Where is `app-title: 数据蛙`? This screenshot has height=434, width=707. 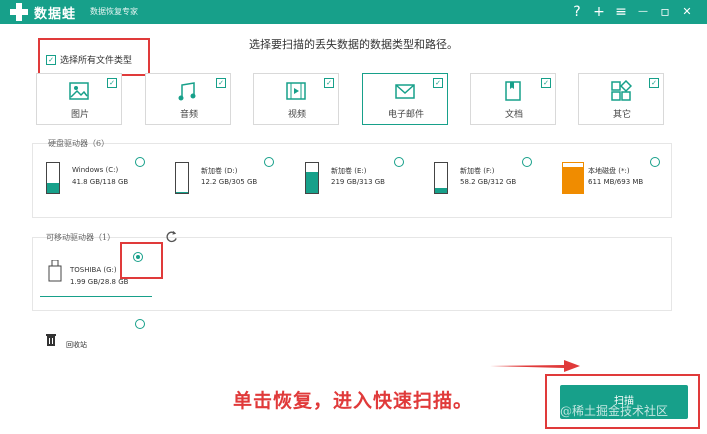
app-title: 数据蛙 is located at coordinates (55, 14).